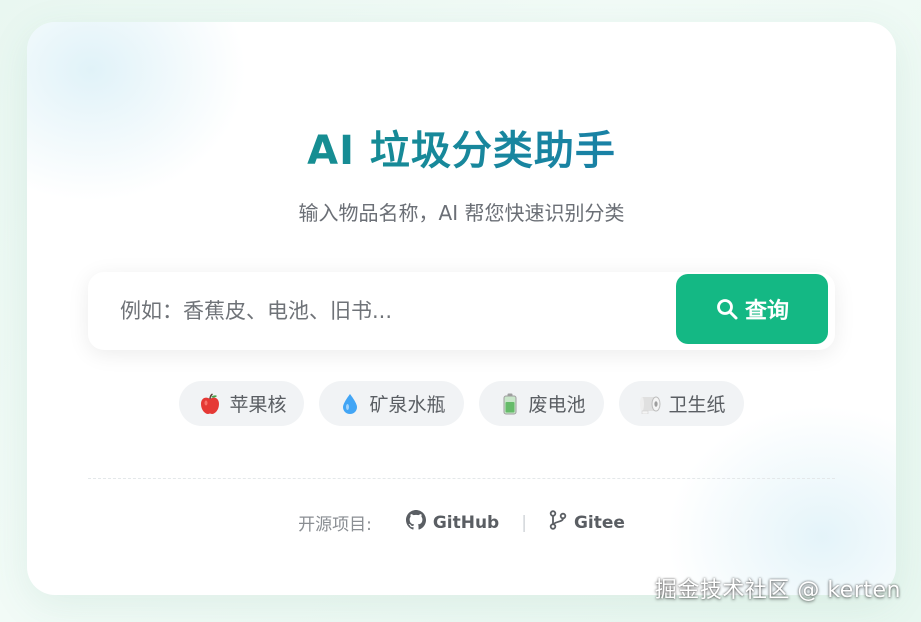 This screenshot has height=622, width=921. I want to click on example-chips: 苹果核 矿泉水瓶 废电池 卫生纸, so click(461, 403).